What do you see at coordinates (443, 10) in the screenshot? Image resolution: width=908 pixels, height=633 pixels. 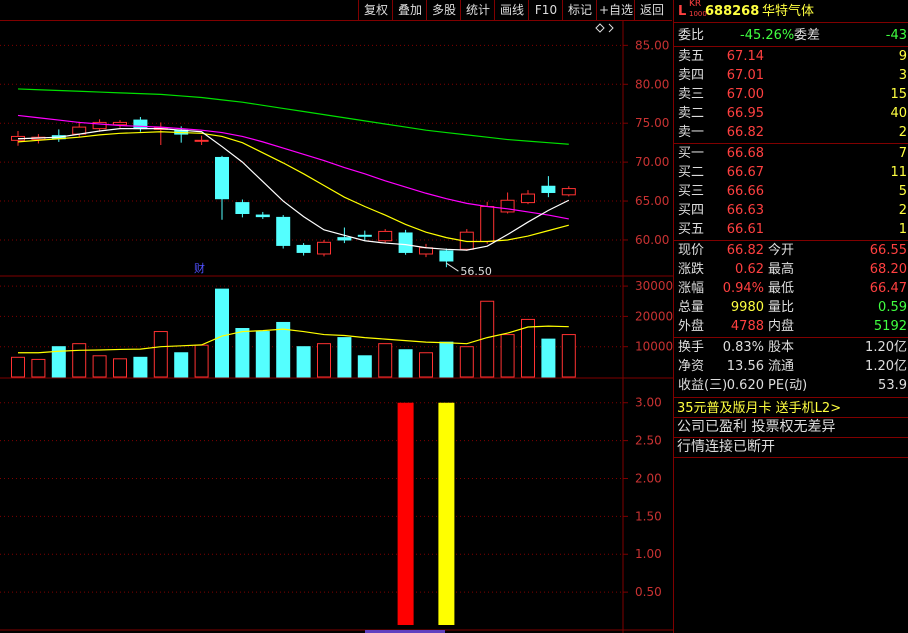 I see `toolbar-button: 多股` at bounding box center [443, 10].